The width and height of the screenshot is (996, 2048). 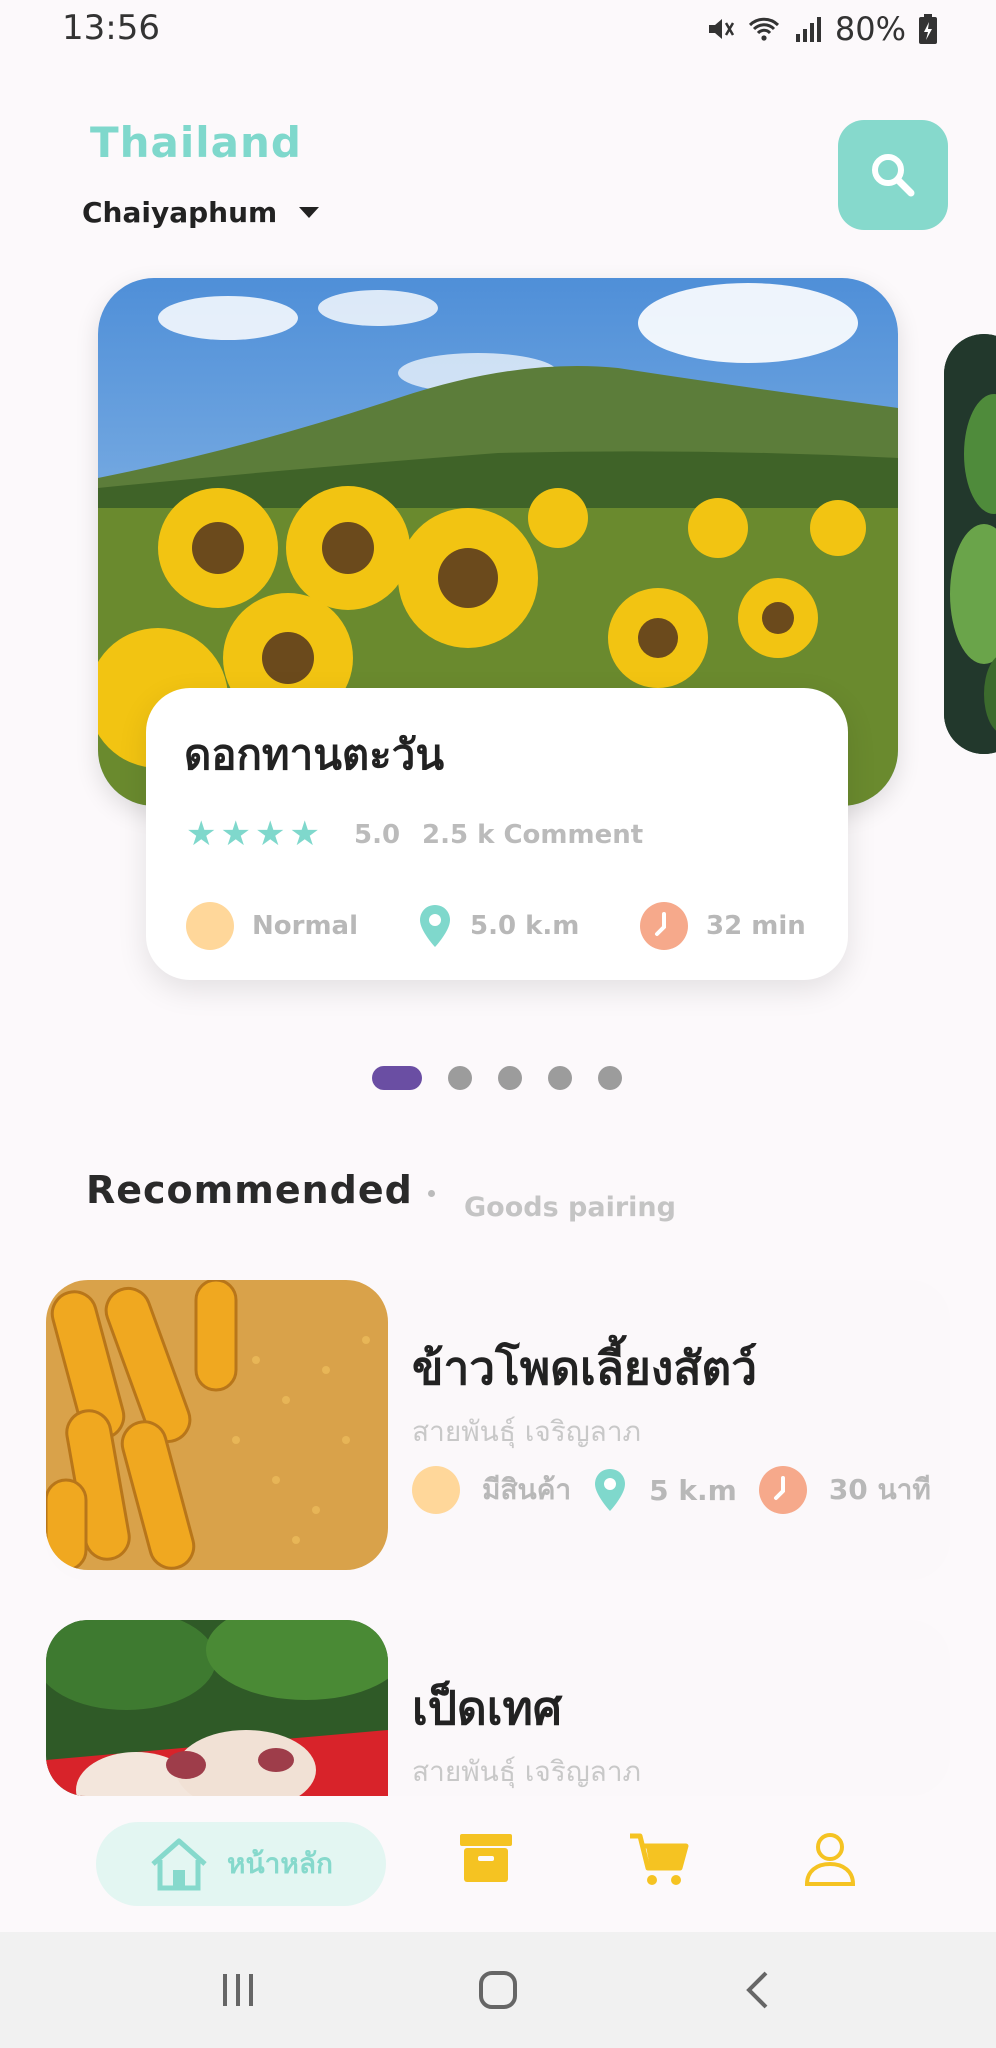 I want to click on wifi-icon, so click(x=763, y=29).